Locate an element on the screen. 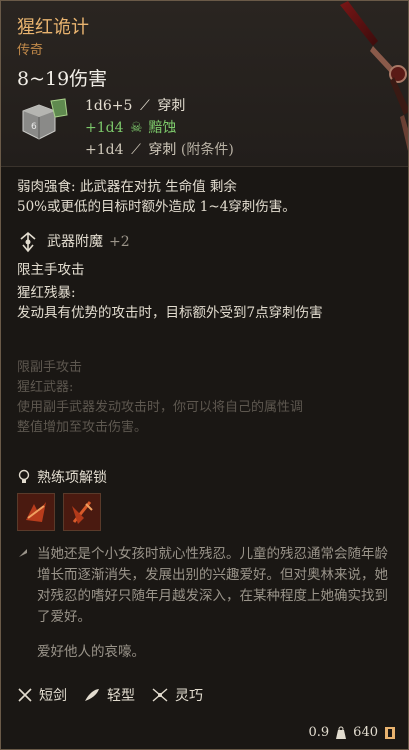  property-short-sword: 短剑 is located at coordinates (42, 695).